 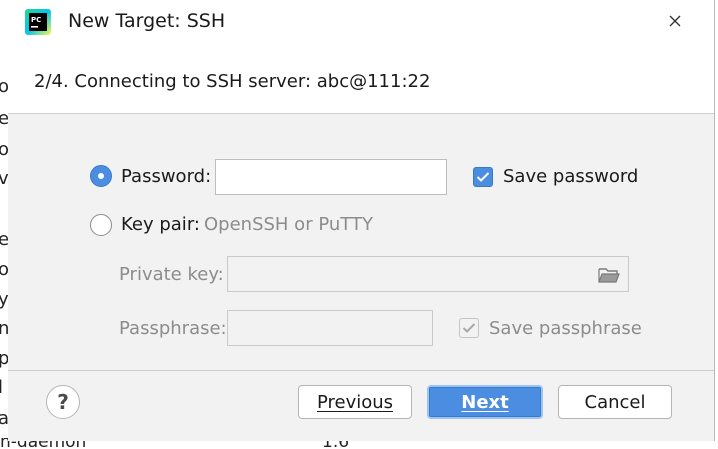 What do you see at coordinates (173, 328) in the screenshot?
I see `passphrase-label: Passphrase:` at bounding box center [173, 328].